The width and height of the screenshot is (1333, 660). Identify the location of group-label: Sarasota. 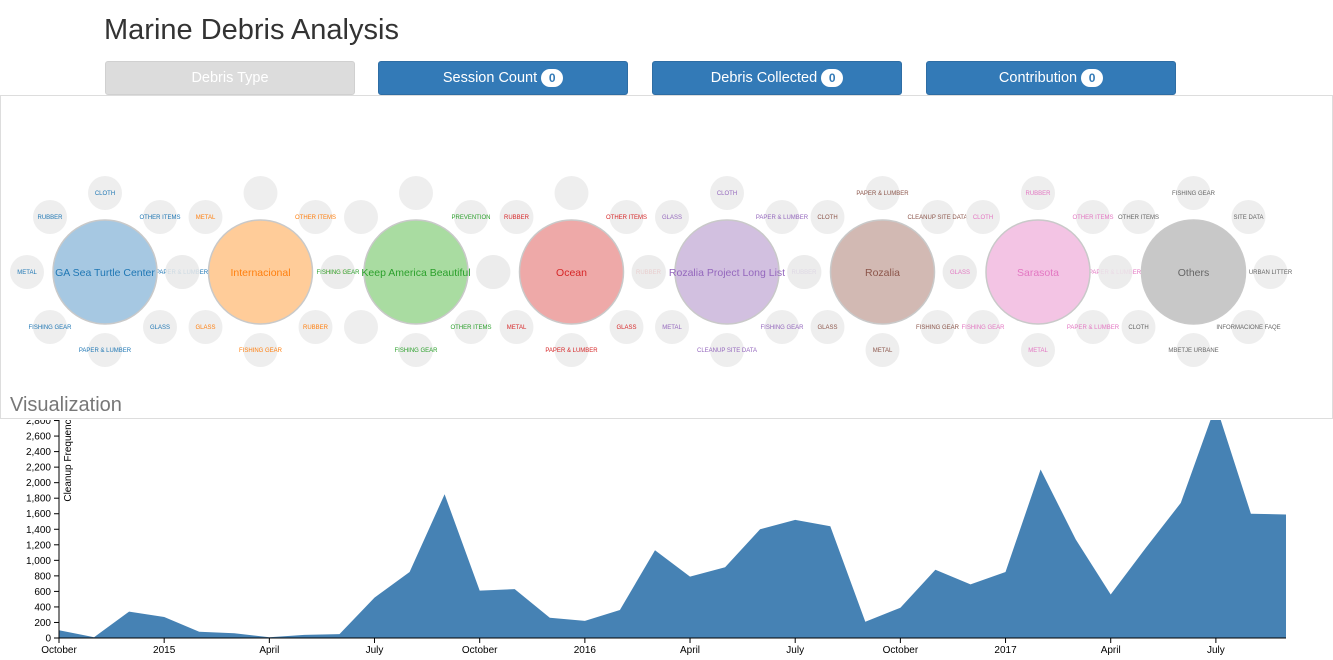
(1038, 273).